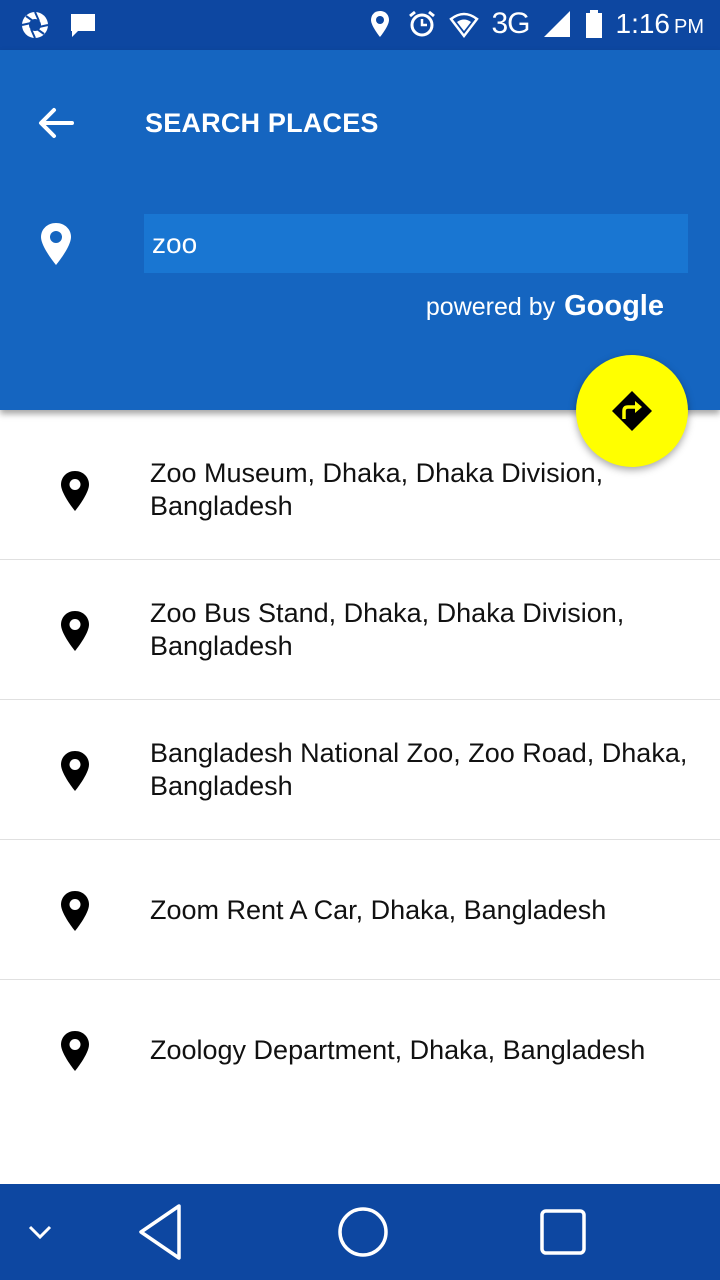 The width and height of the screenshot is (720, 1280). What do you see at coordinates (378, 909) in the screenshot?
I see `result-line1: Zoom Rent A Car, Dhaka, Bangladesh` at bounding box center [378, 909].